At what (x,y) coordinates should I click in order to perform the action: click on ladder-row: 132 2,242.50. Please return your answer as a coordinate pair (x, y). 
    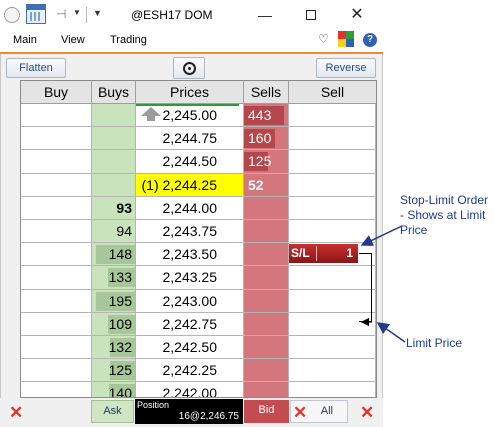
    Looking at the image, I should click on (198, 348).